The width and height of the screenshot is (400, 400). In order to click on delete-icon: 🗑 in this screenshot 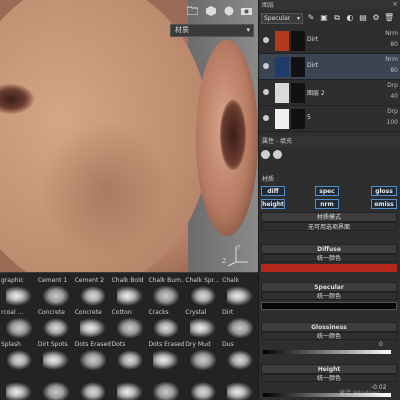, I will do `click(389, 18)`.